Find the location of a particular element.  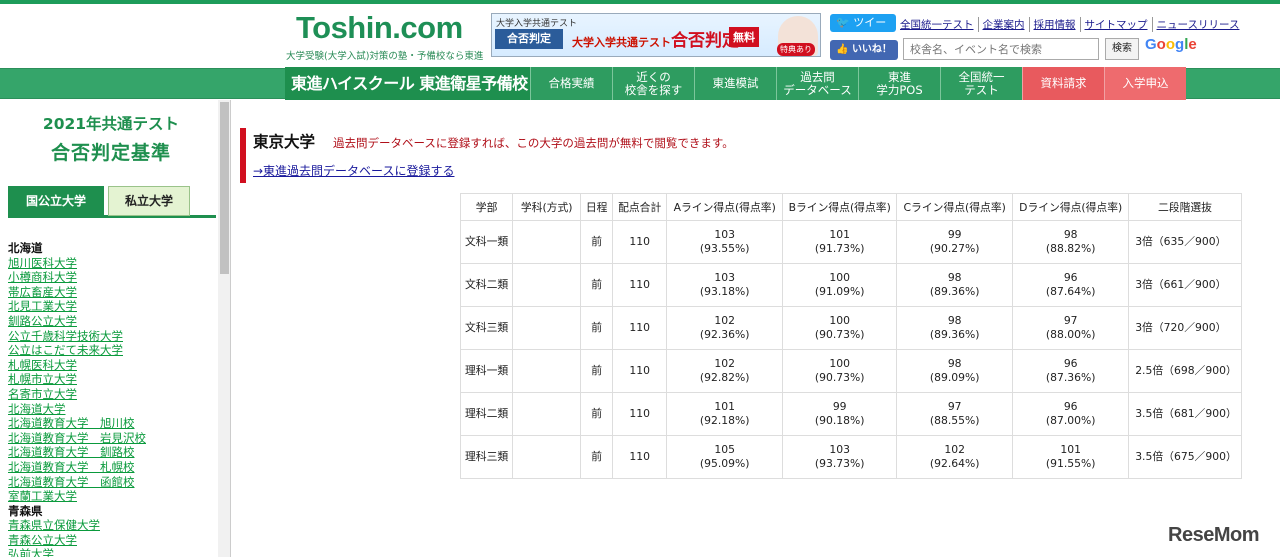

university-link: 札幌医科大学 is located at coordinates (77, 365).